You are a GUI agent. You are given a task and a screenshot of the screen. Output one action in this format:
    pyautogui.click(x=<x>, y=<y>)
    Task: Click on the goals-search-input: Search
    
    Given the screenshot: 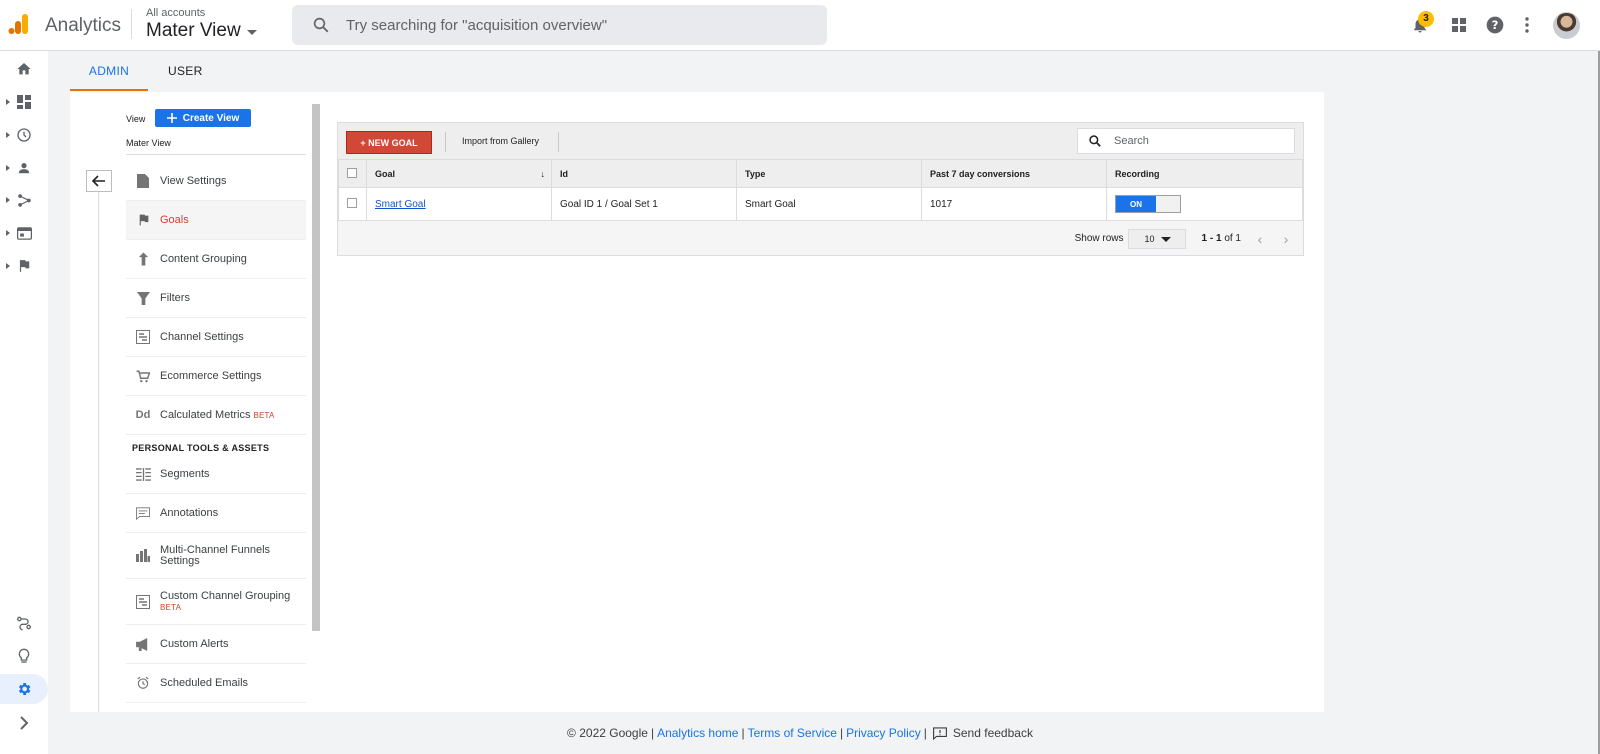 What is the action you would take?
    pyautogui.click(x=1186, y=141)
    